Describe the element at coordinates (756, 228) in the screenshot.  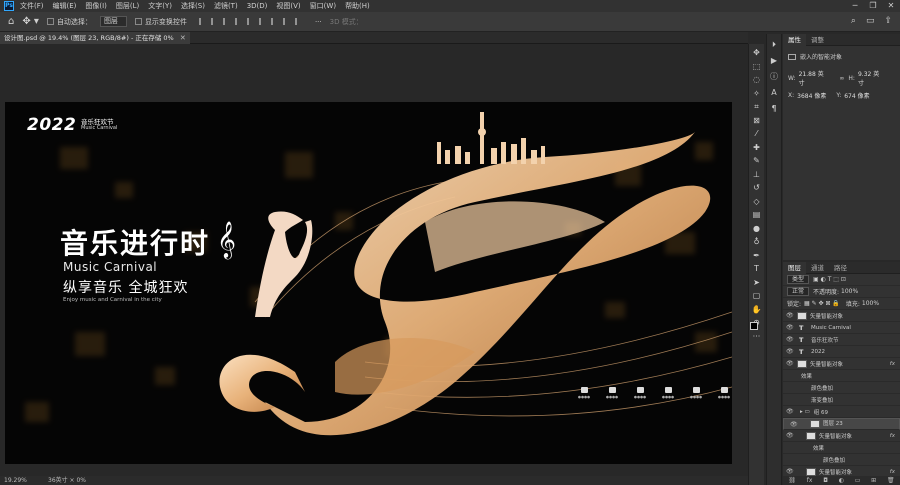
I see `blur-tool-icon: ●` at that location.